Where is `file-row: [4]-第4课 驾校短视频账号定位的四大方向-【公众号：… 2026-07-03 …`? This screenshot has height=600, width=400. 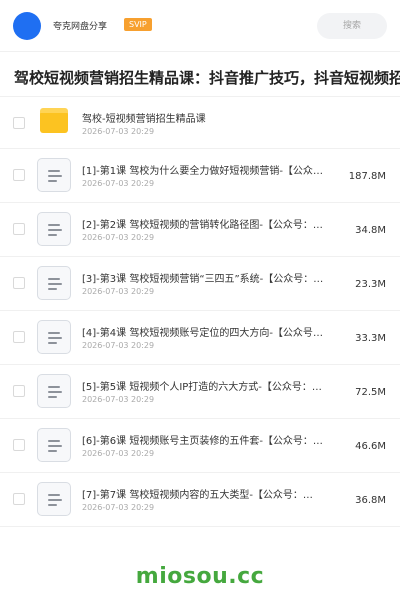 file-row: [4]-第4课 驾校短视频账号定位的四大方向-【公众号：… 2026-07-03 … is located at coordinates (200, 338).